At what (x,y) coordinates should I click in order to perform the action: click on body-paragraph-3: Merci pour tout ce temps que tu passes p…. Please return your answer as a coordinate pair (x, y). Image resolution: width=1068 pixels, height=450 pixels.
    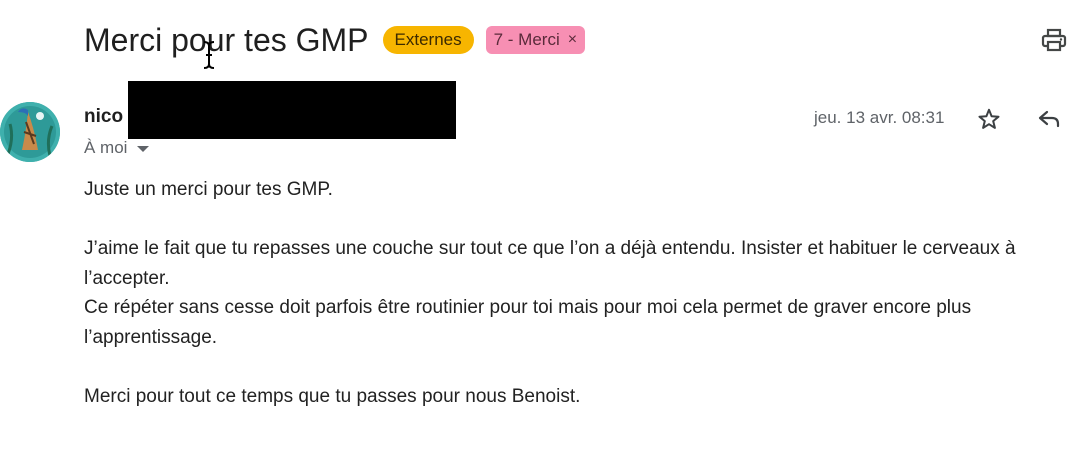
    Looking at the image, I should click on (332, 396).